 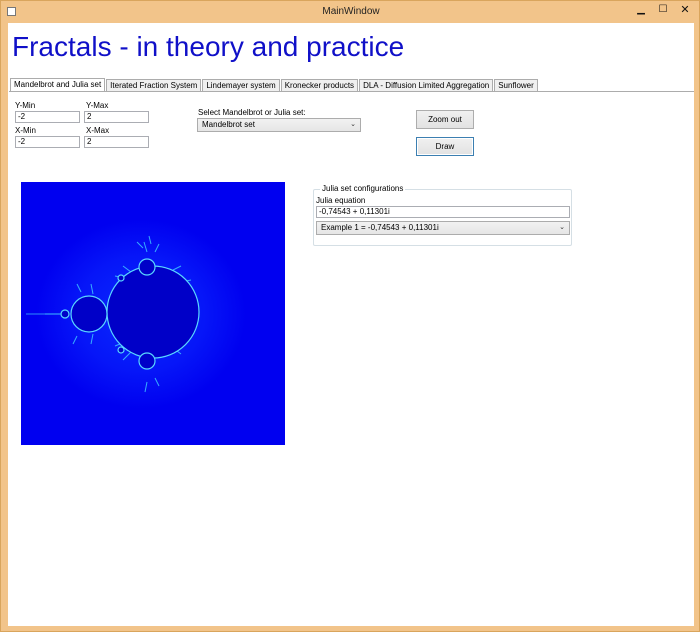 What do you see at coordinates (47, 142) in the screenshot?
I see `x-min-input: -2` at bounding box center [47, 142].